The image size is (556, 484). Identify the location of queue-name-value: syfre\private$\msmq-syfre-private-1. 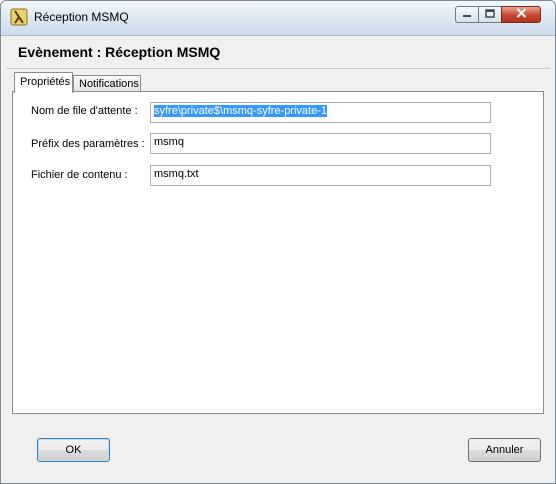
(240, 111).